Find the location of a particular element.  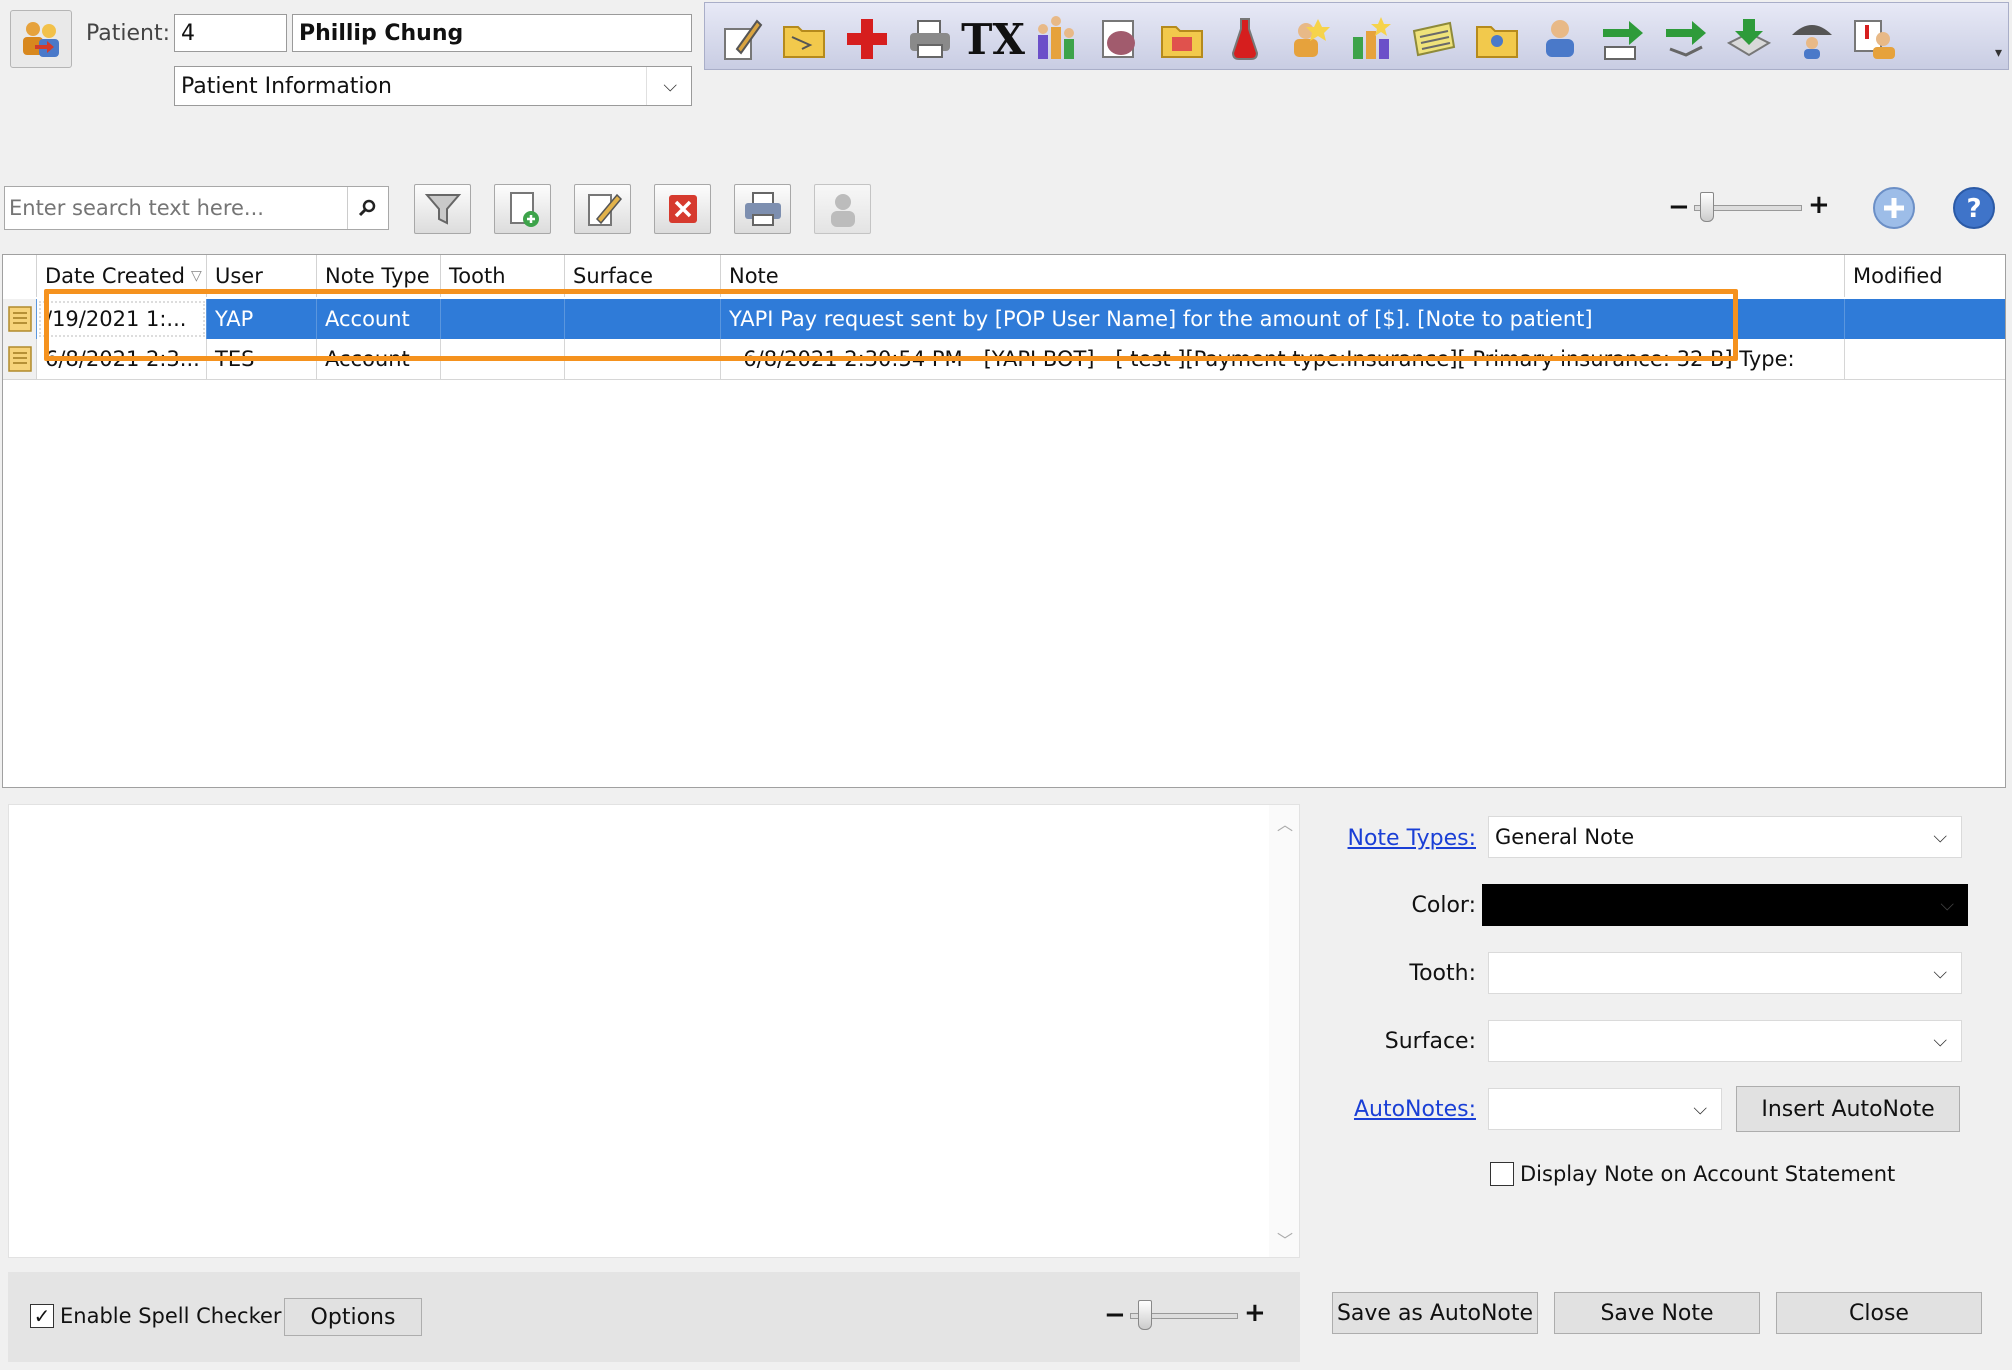

help-button: ? is located at coordinates (1974, 208).